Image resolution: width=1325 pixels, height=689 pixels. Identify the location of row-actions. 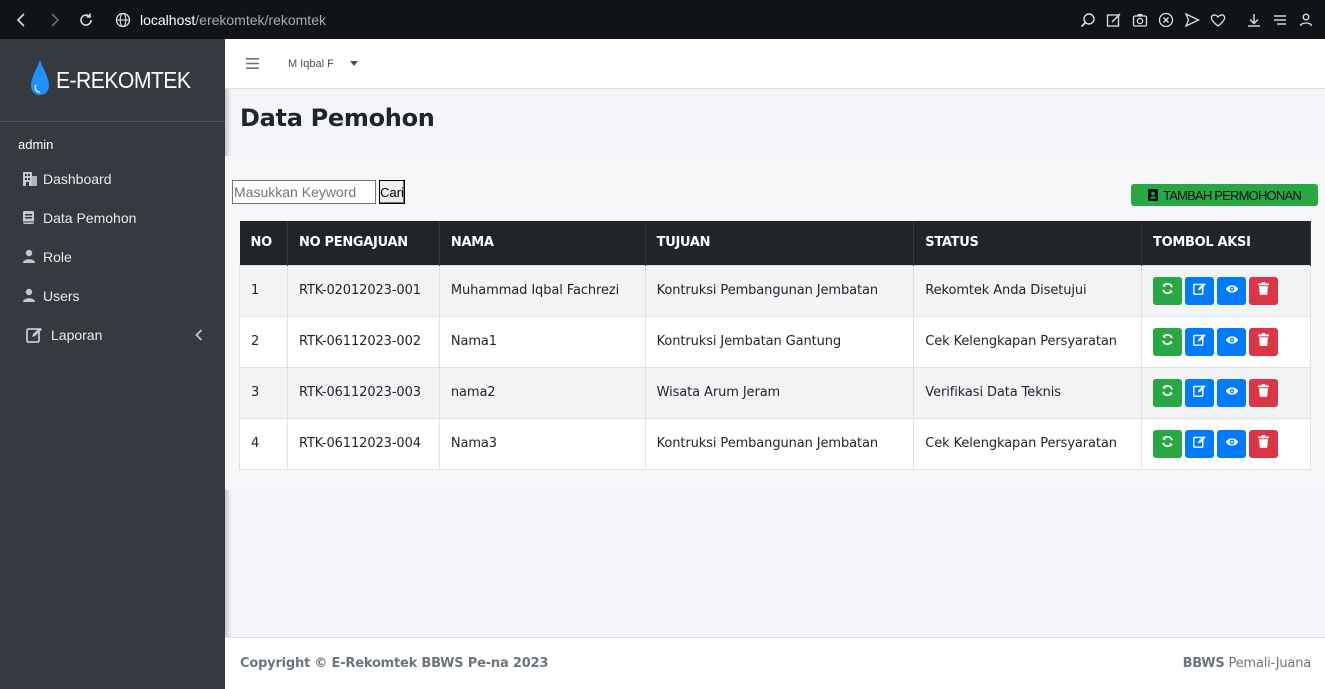
(1226, 341).